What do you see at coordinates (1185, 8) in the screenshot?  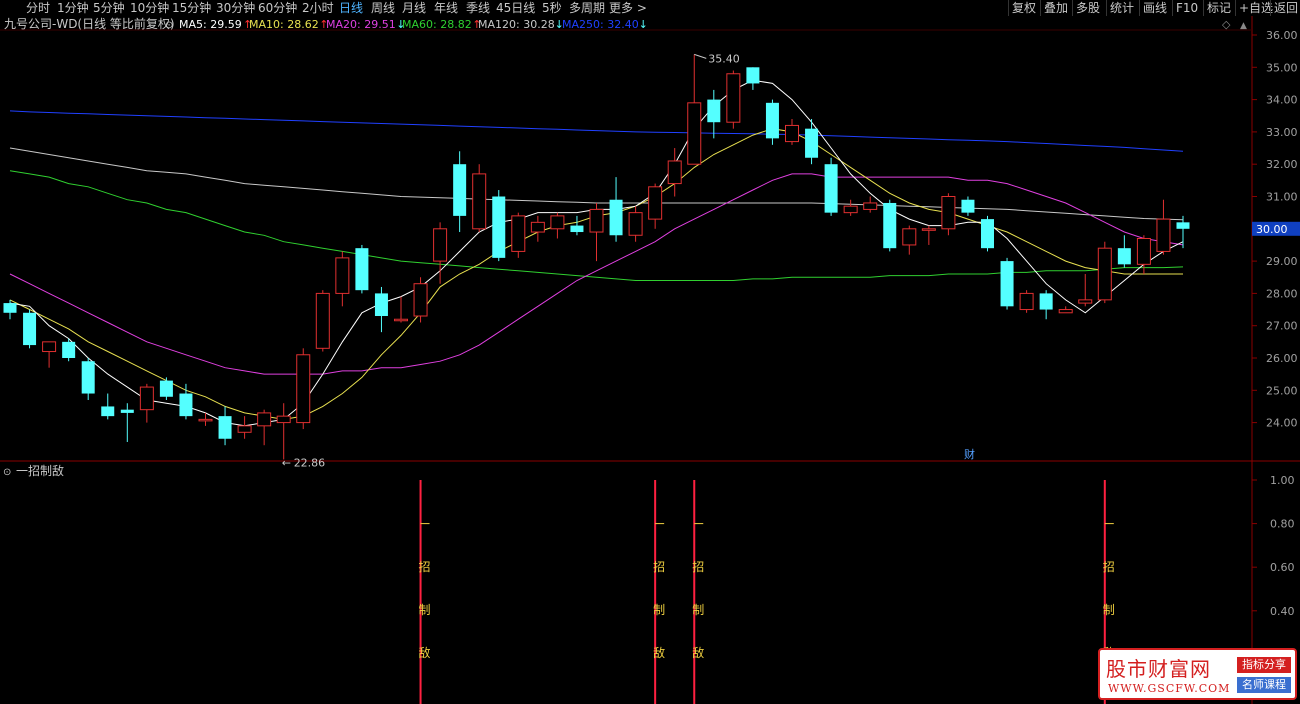 I see `toolbar-button-5: F10` at bounding box center [1185, 8].